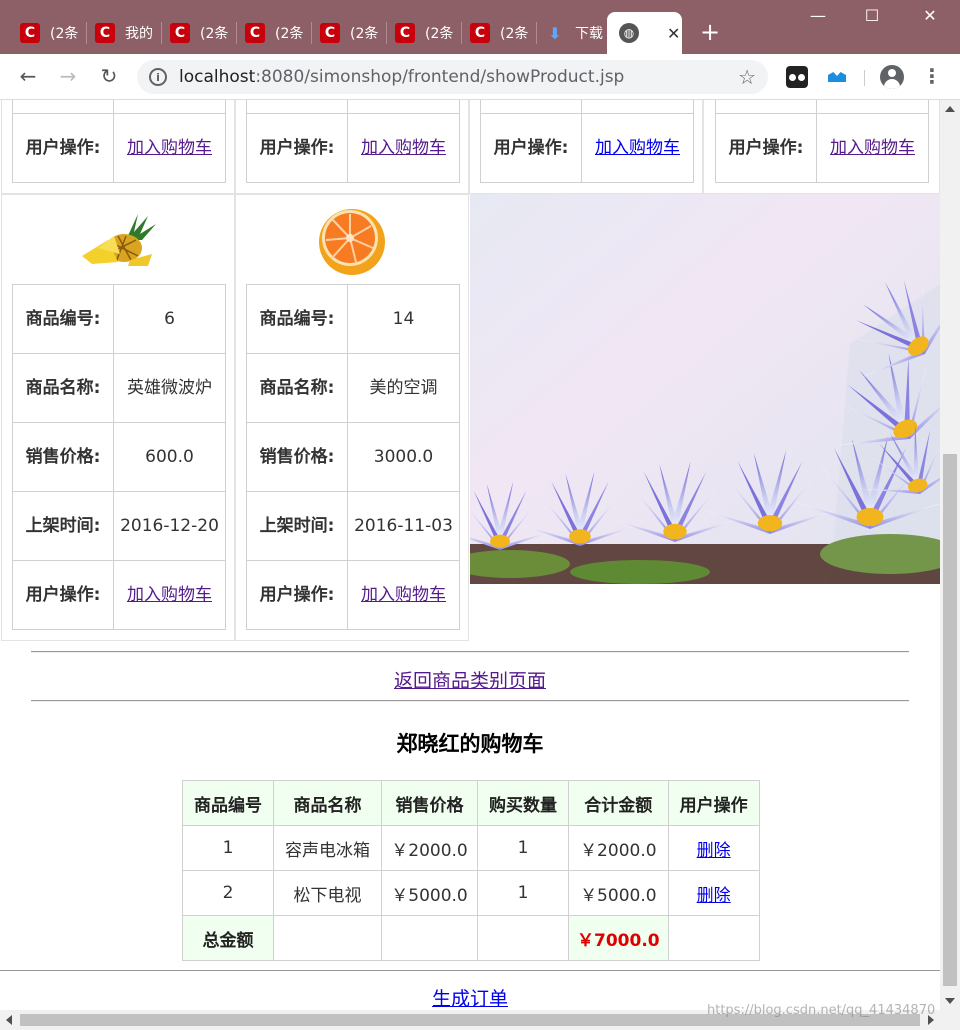  I want to click on product-id: 14, so click(403, 319).